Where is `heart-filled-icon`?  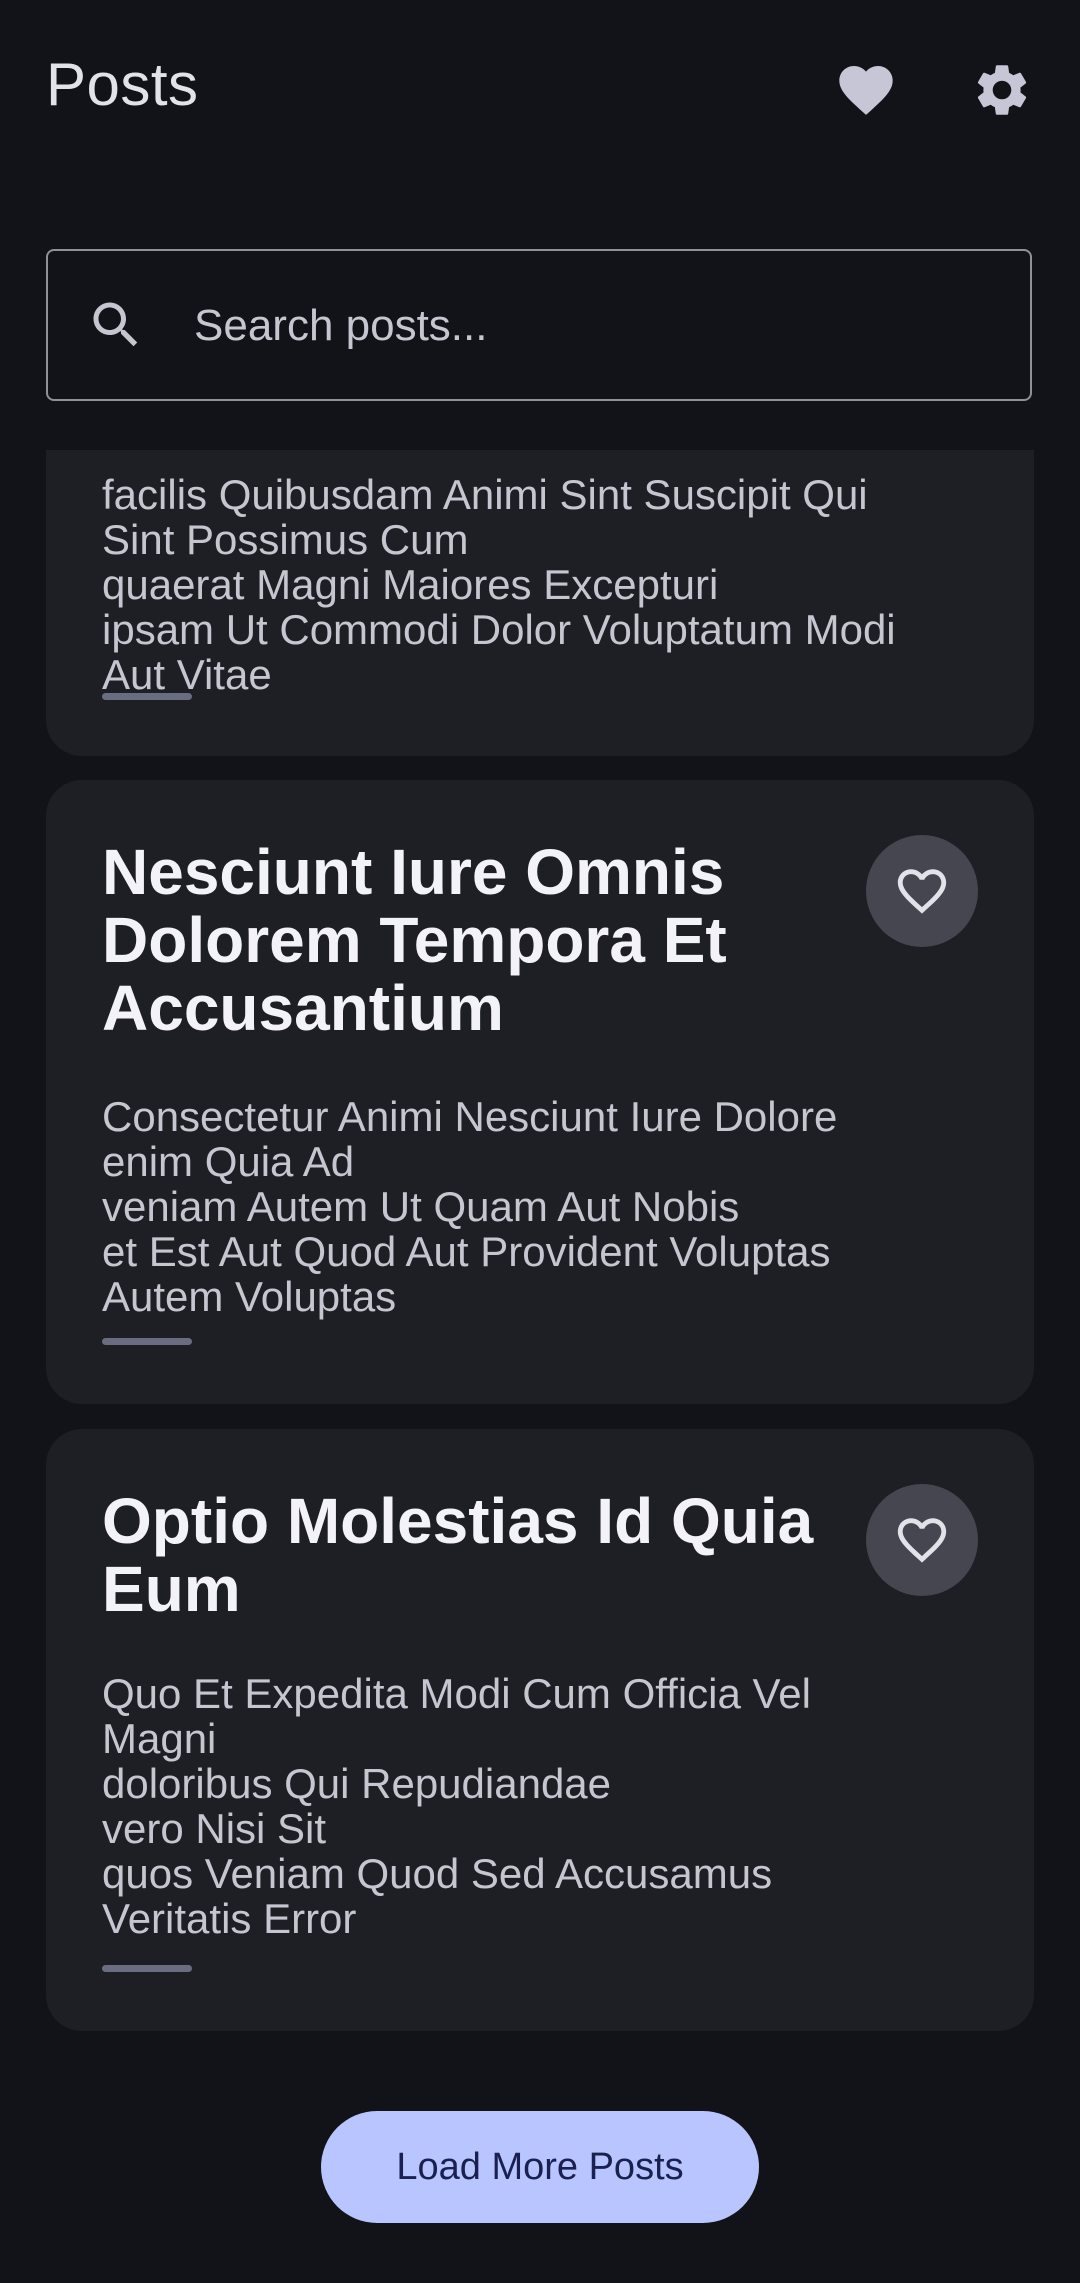 heart-filled-icon is located at coordinates (866, 90).